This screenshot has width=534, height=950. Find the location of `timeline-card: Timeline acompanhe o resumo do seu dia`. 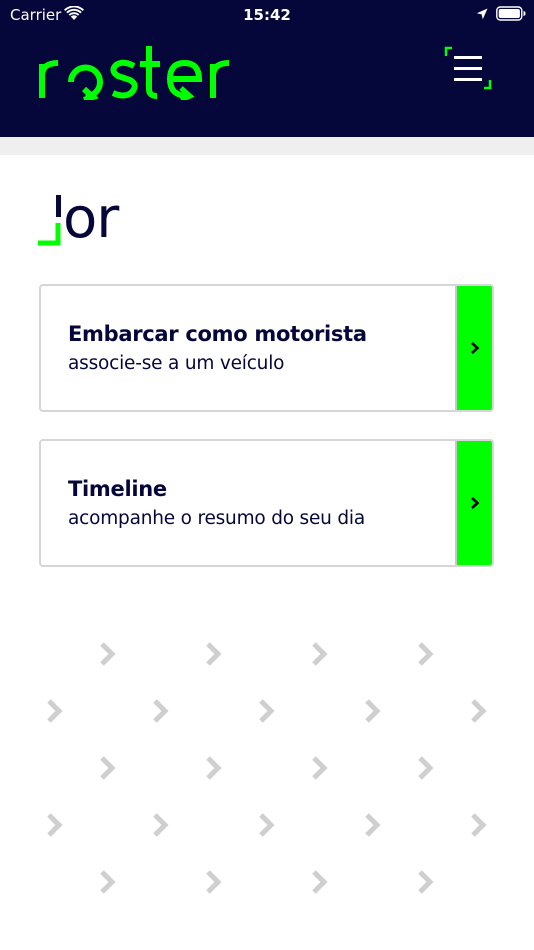

timeline-card: Timeline acompanhe o resumo do seu dia is located at coordinates (266, 503).